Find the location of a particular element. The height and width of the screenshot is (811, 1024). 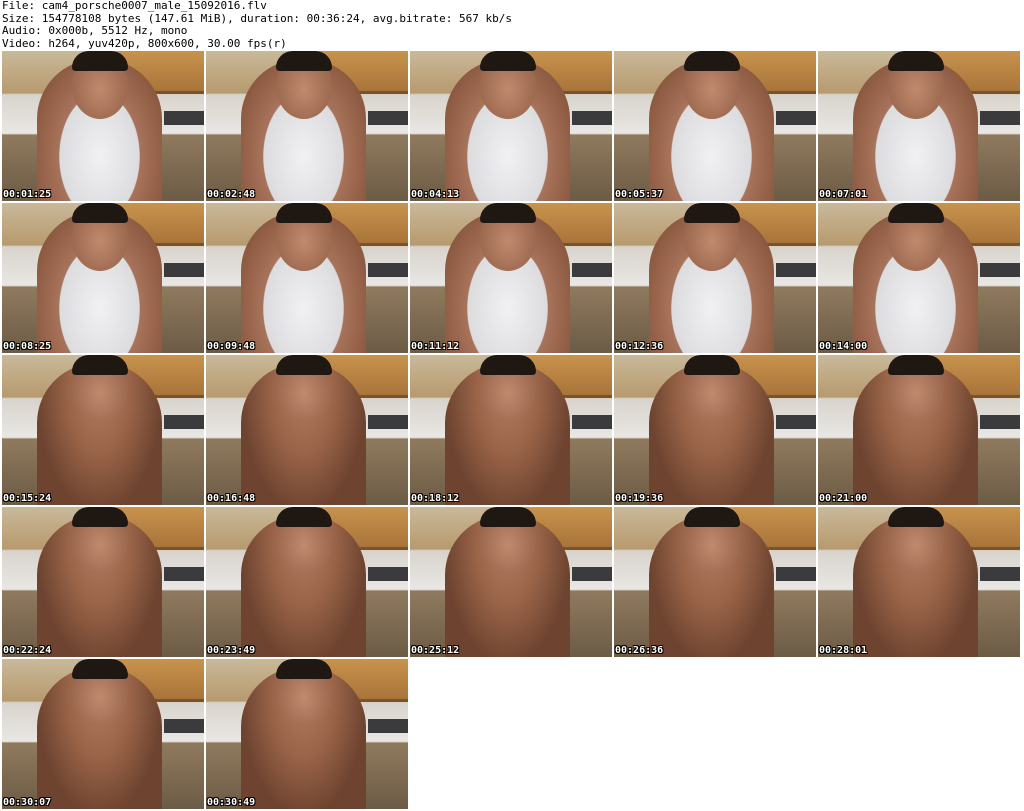

video-thumbnail: 00:11:12 is located at coordinates (511, 278).